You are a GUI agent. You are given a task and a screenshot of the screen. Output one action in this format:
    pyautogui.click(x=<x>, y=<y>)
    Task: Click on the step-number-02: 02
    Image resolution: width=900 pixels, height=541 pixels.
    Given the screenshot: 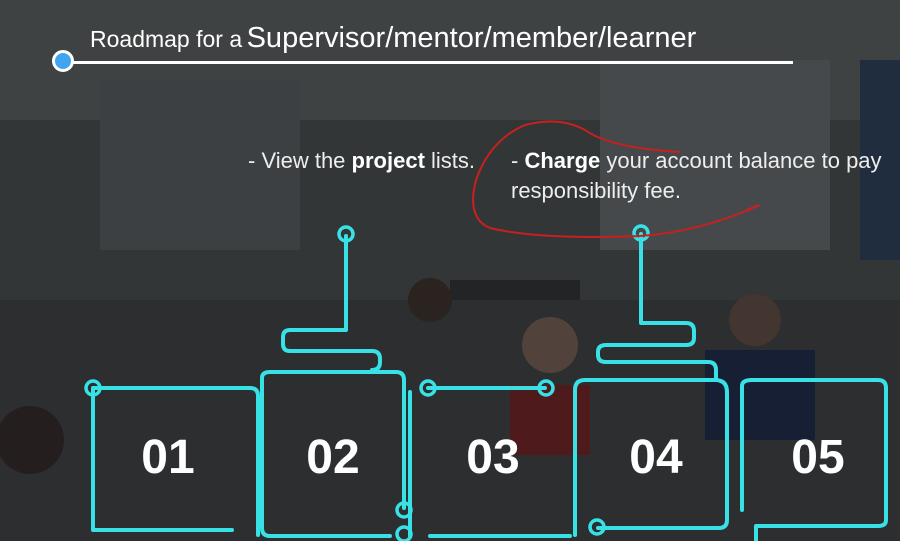 What is the action you would take?
    pyautogui.click(x=333, y=457)
    